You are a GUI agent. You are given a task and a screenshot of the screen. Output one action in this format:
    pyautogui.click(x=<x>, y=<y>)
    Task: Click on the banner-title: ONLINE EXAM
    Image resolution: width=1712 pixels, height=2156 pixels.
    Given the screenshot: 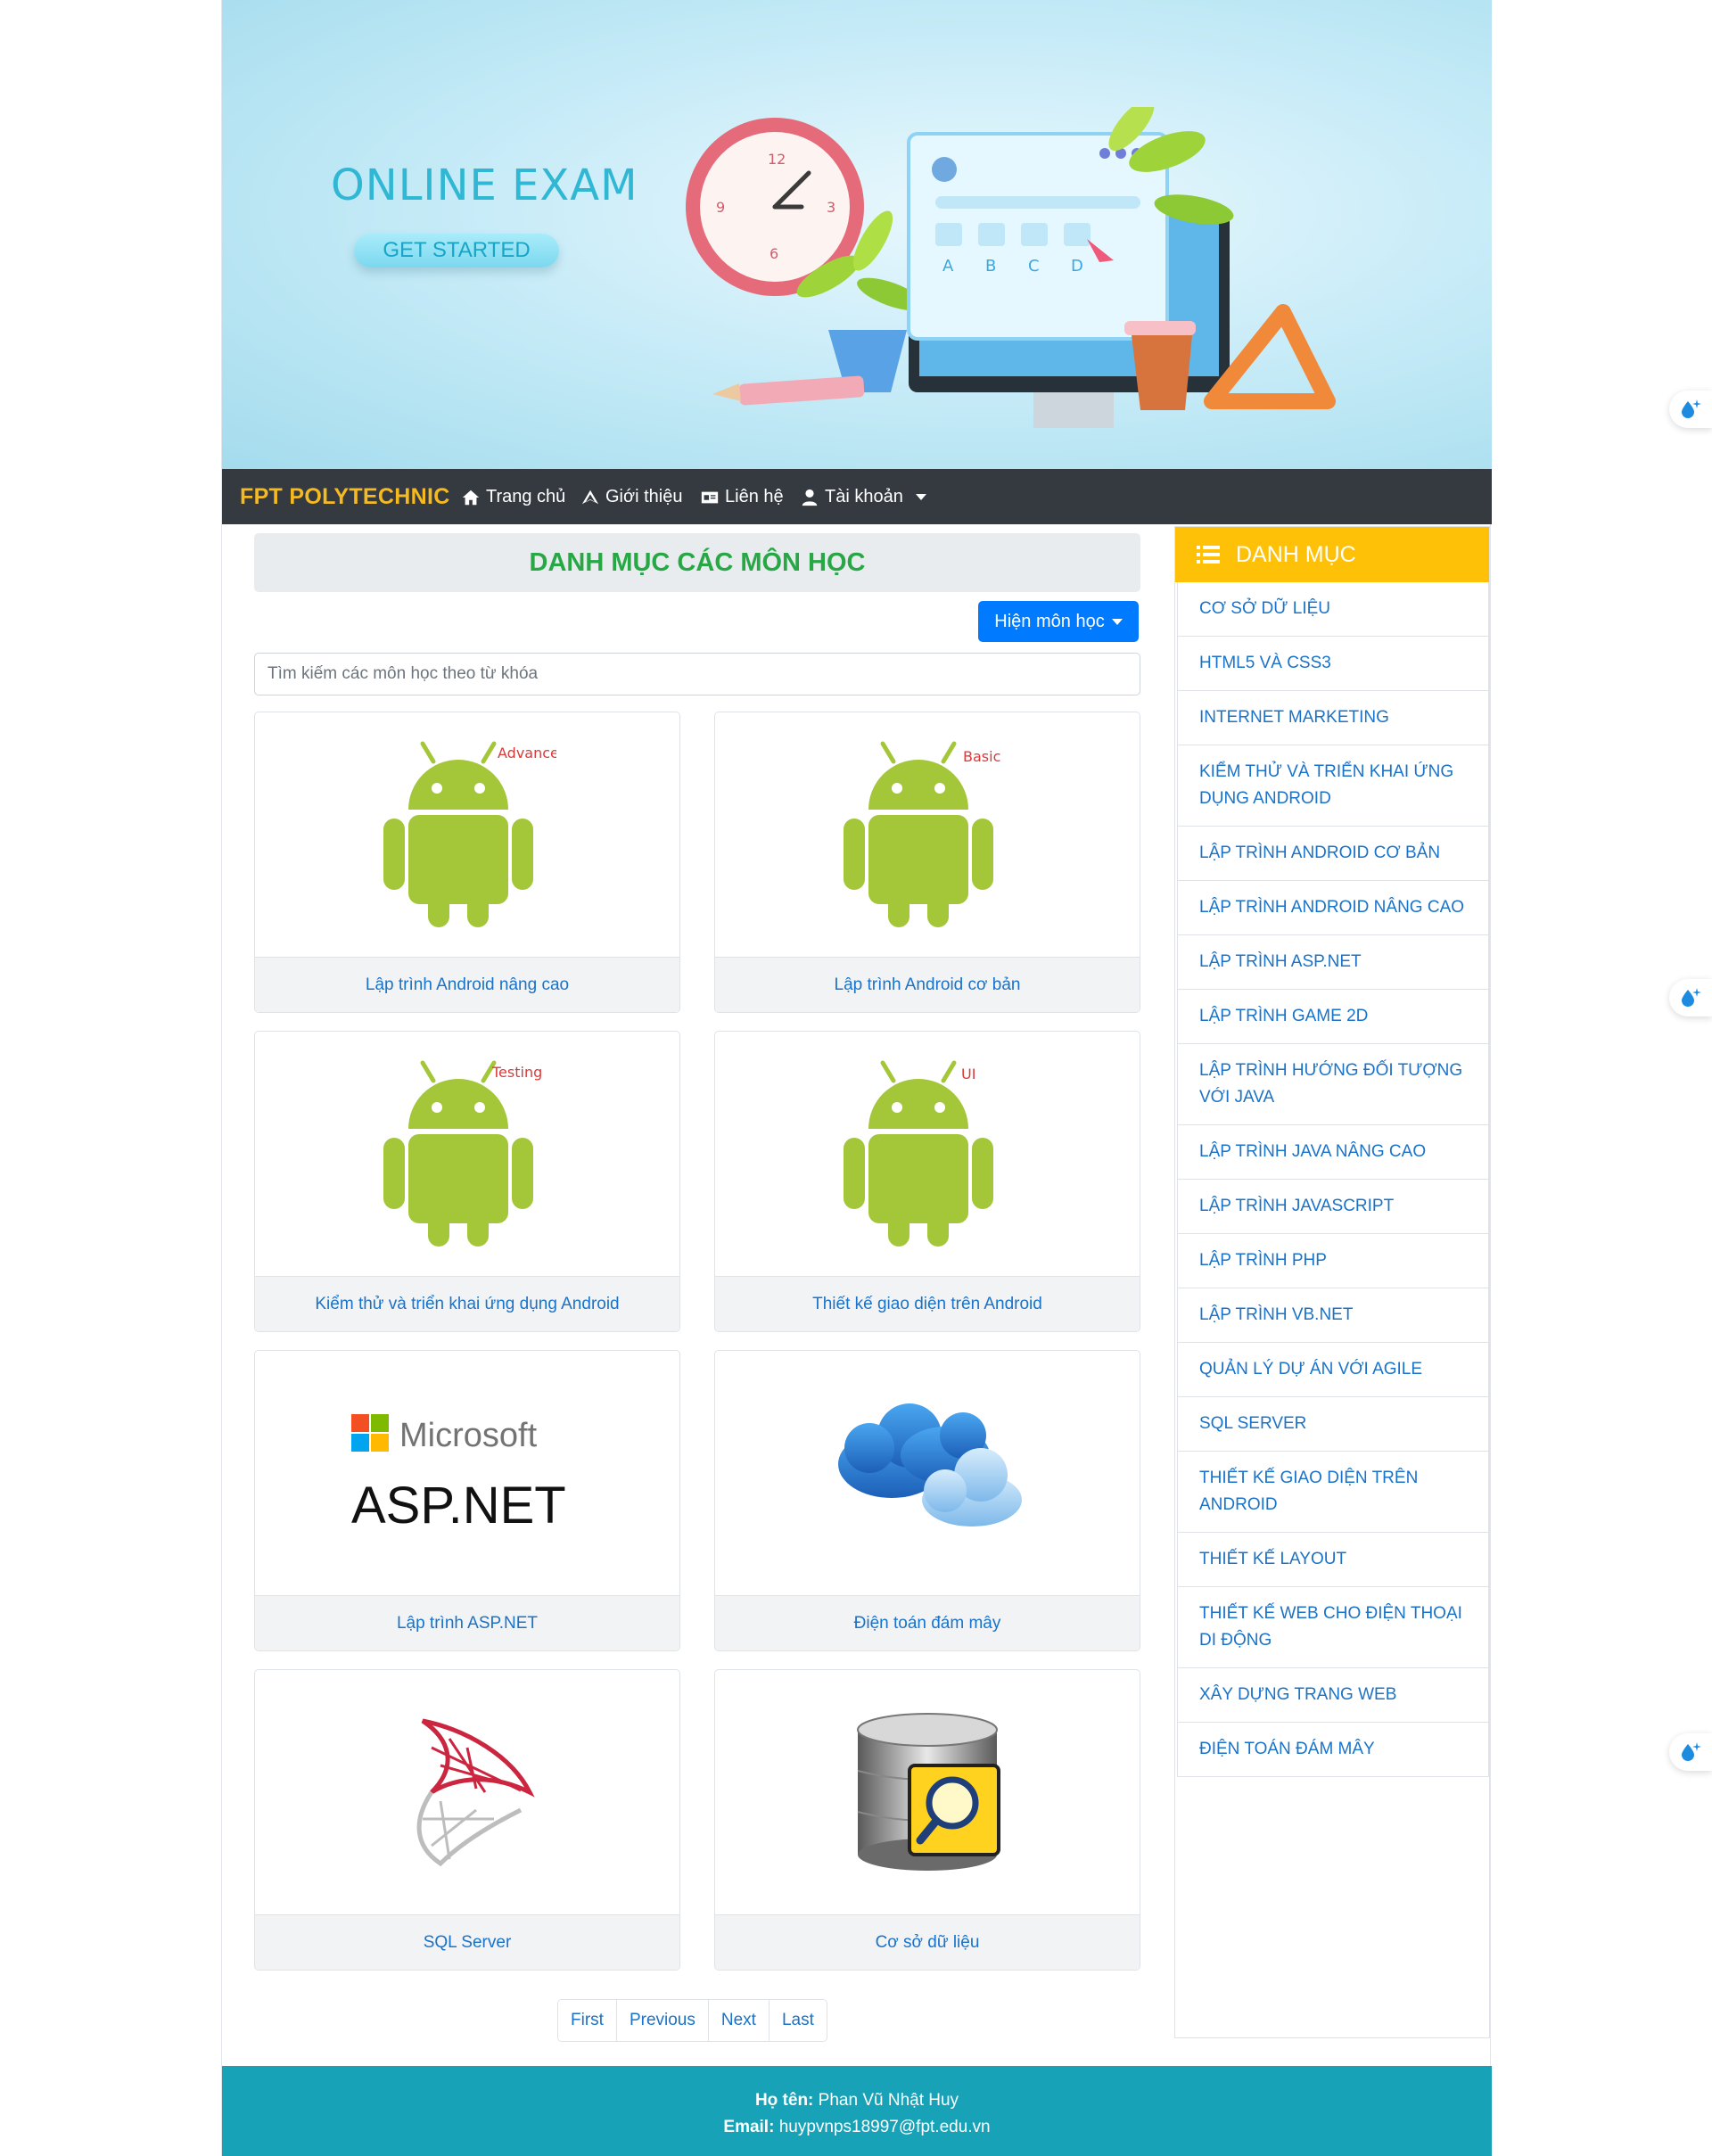 What is the action you would take?
    pyautogui.click(x=484, y=185)
    